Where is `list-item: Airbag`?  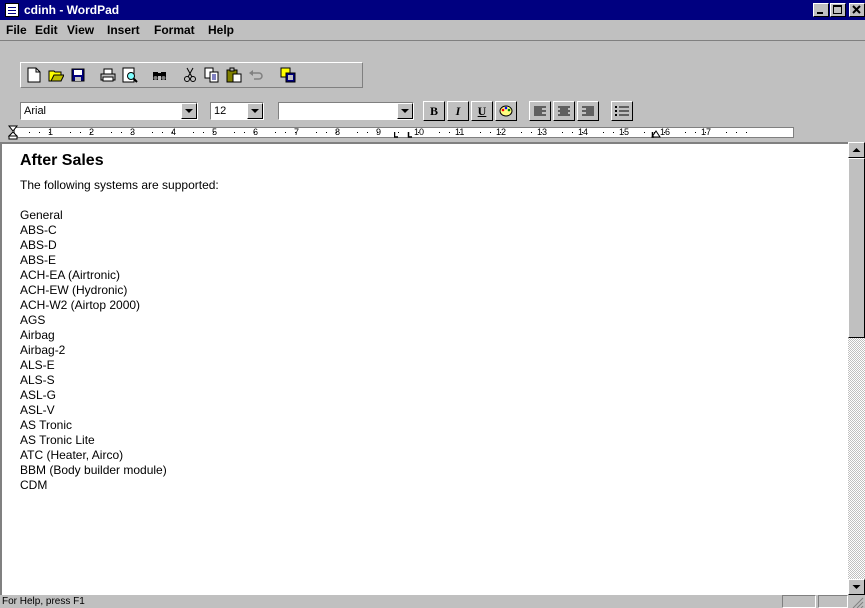
list-item: Airbag is located at coordinates (37, 335).